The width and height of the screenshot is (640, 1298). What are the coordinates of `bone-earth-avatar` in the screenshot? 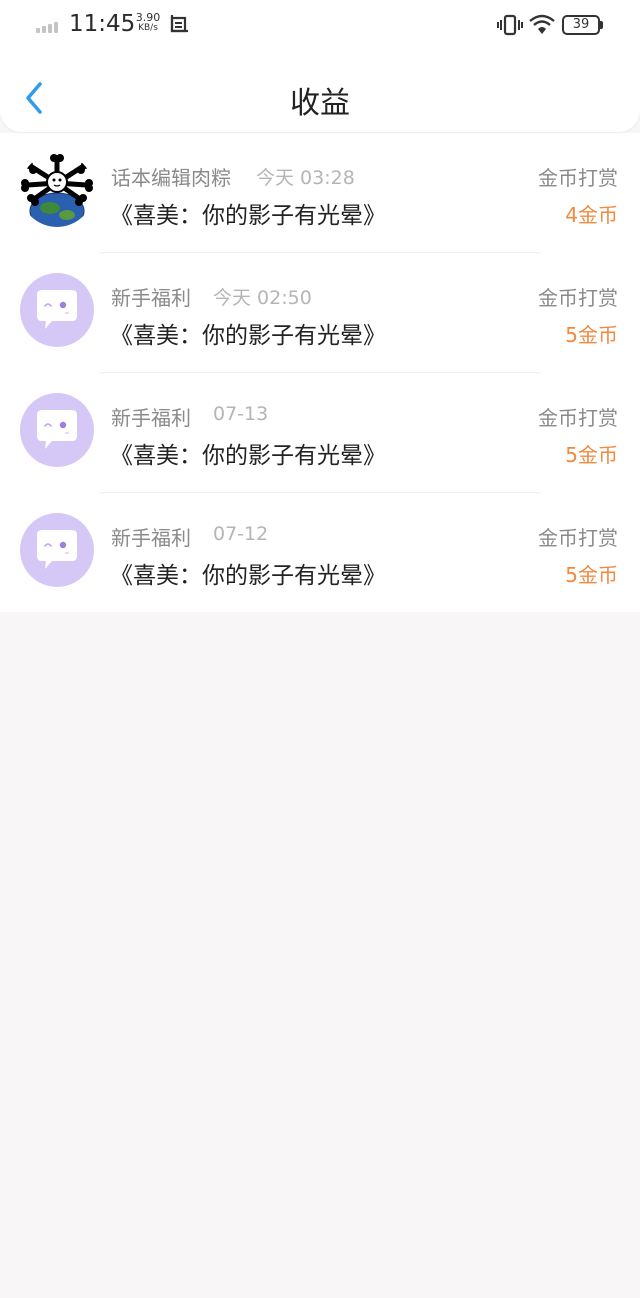 It's located at (57, 190).